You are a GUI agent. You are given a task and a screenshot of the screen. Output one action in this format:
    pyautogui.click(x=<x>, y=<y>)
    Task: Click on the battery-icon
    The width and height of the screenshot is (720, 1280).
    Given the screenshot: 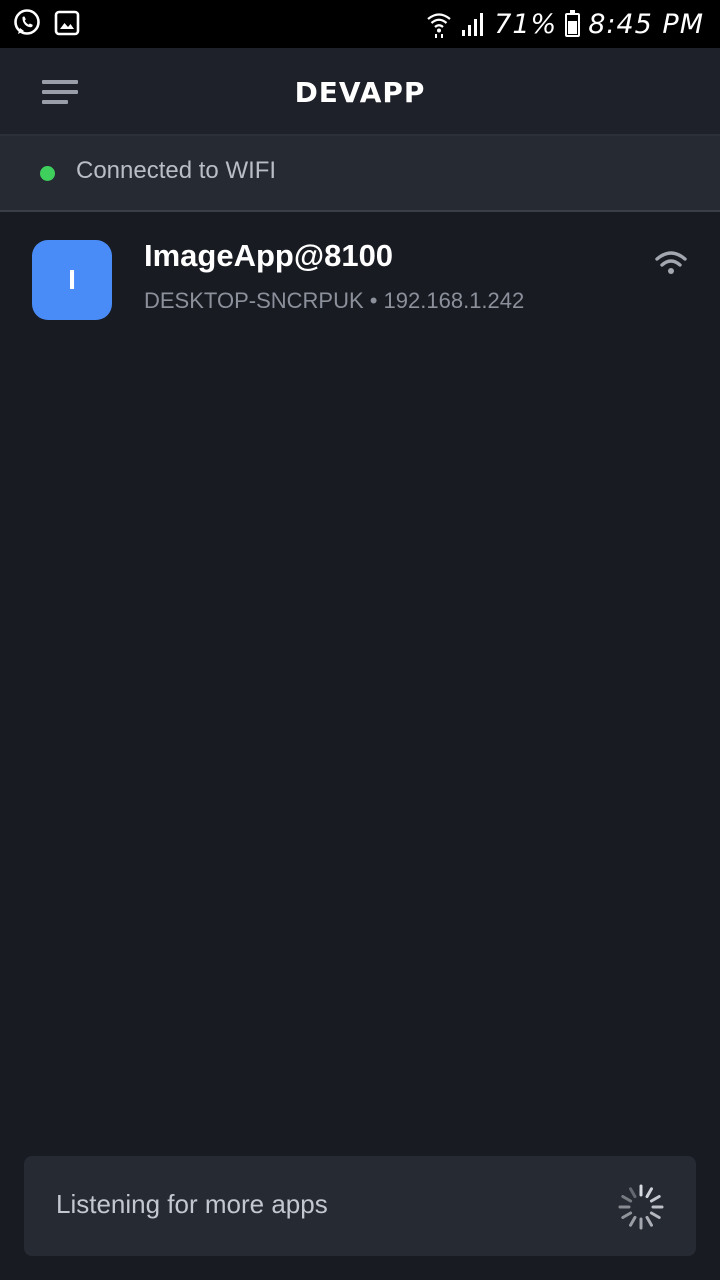 What is the action you would take?
    pyautogui.click(x=573, y=23)
    